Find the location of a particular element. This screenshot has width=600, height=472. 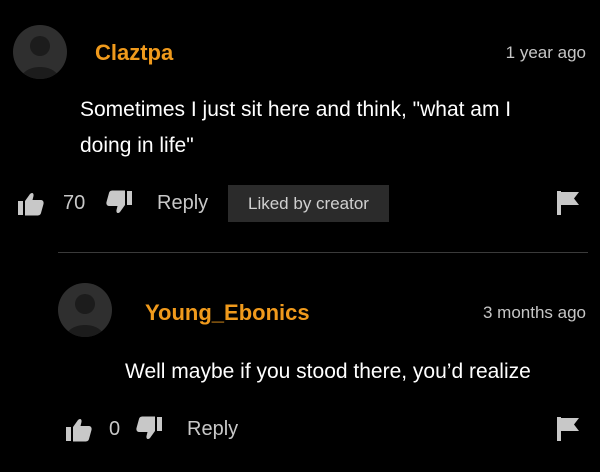

avatar is located at coordinates (85, 310).